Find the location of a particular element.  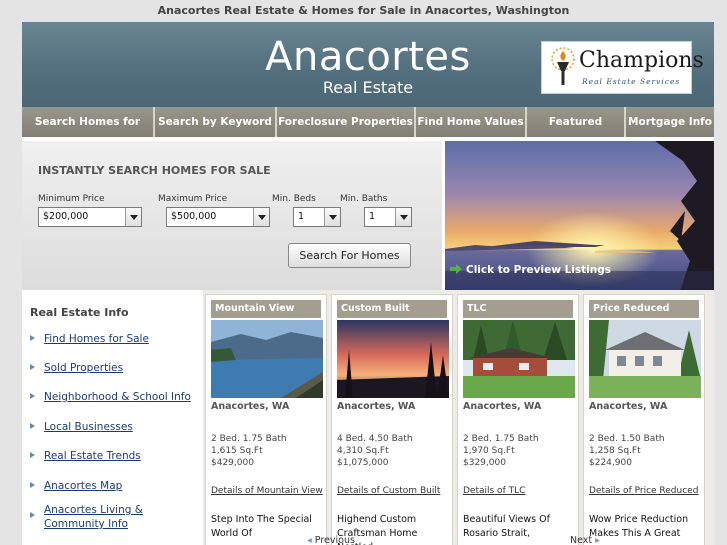

listing-details-link: Details of TLC is located at coordinates (494, 491).